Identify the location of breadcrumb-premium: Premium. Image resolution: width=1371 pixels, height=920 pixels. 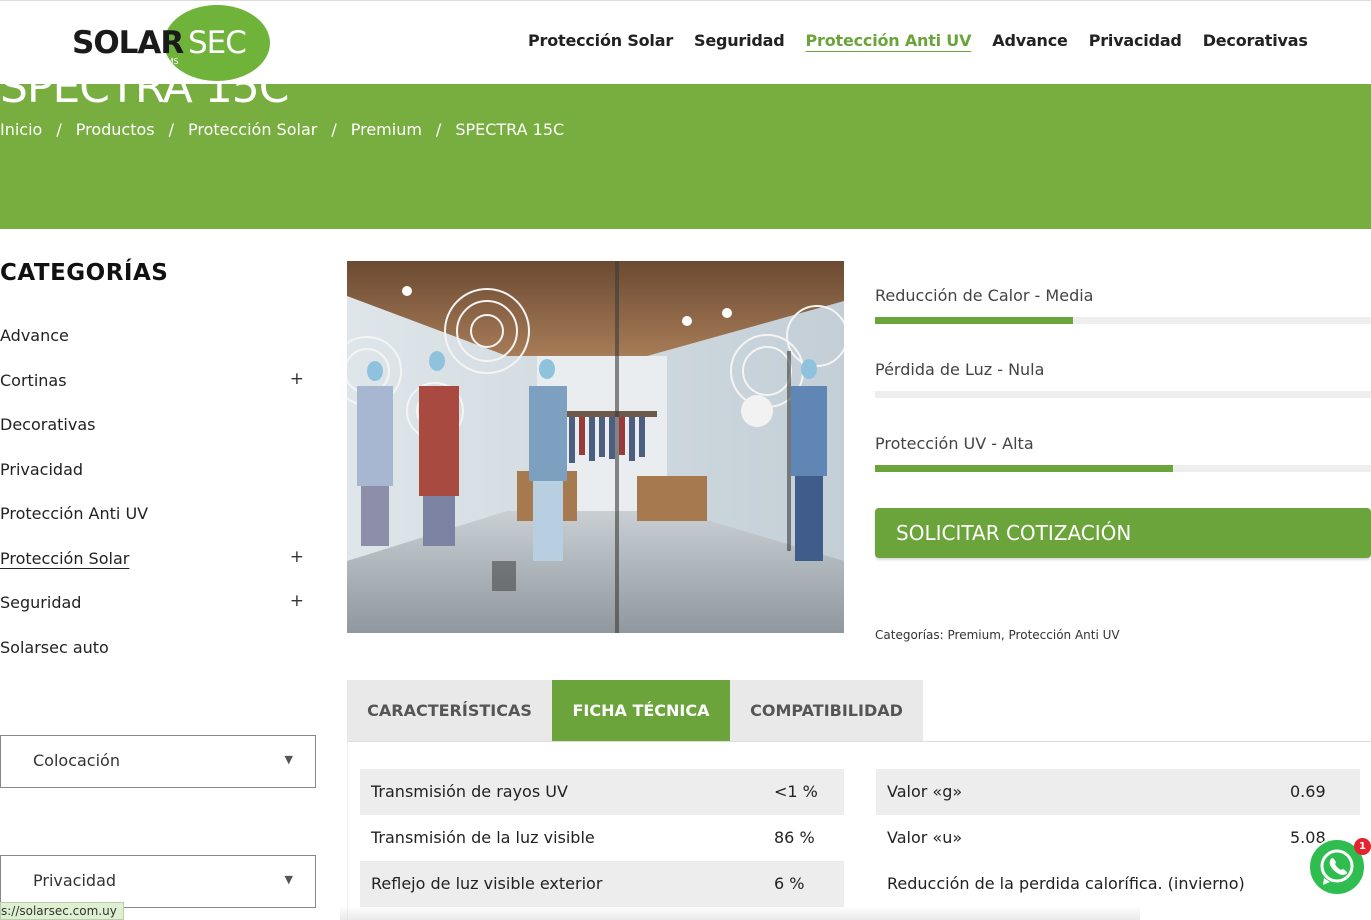
(386, 129).